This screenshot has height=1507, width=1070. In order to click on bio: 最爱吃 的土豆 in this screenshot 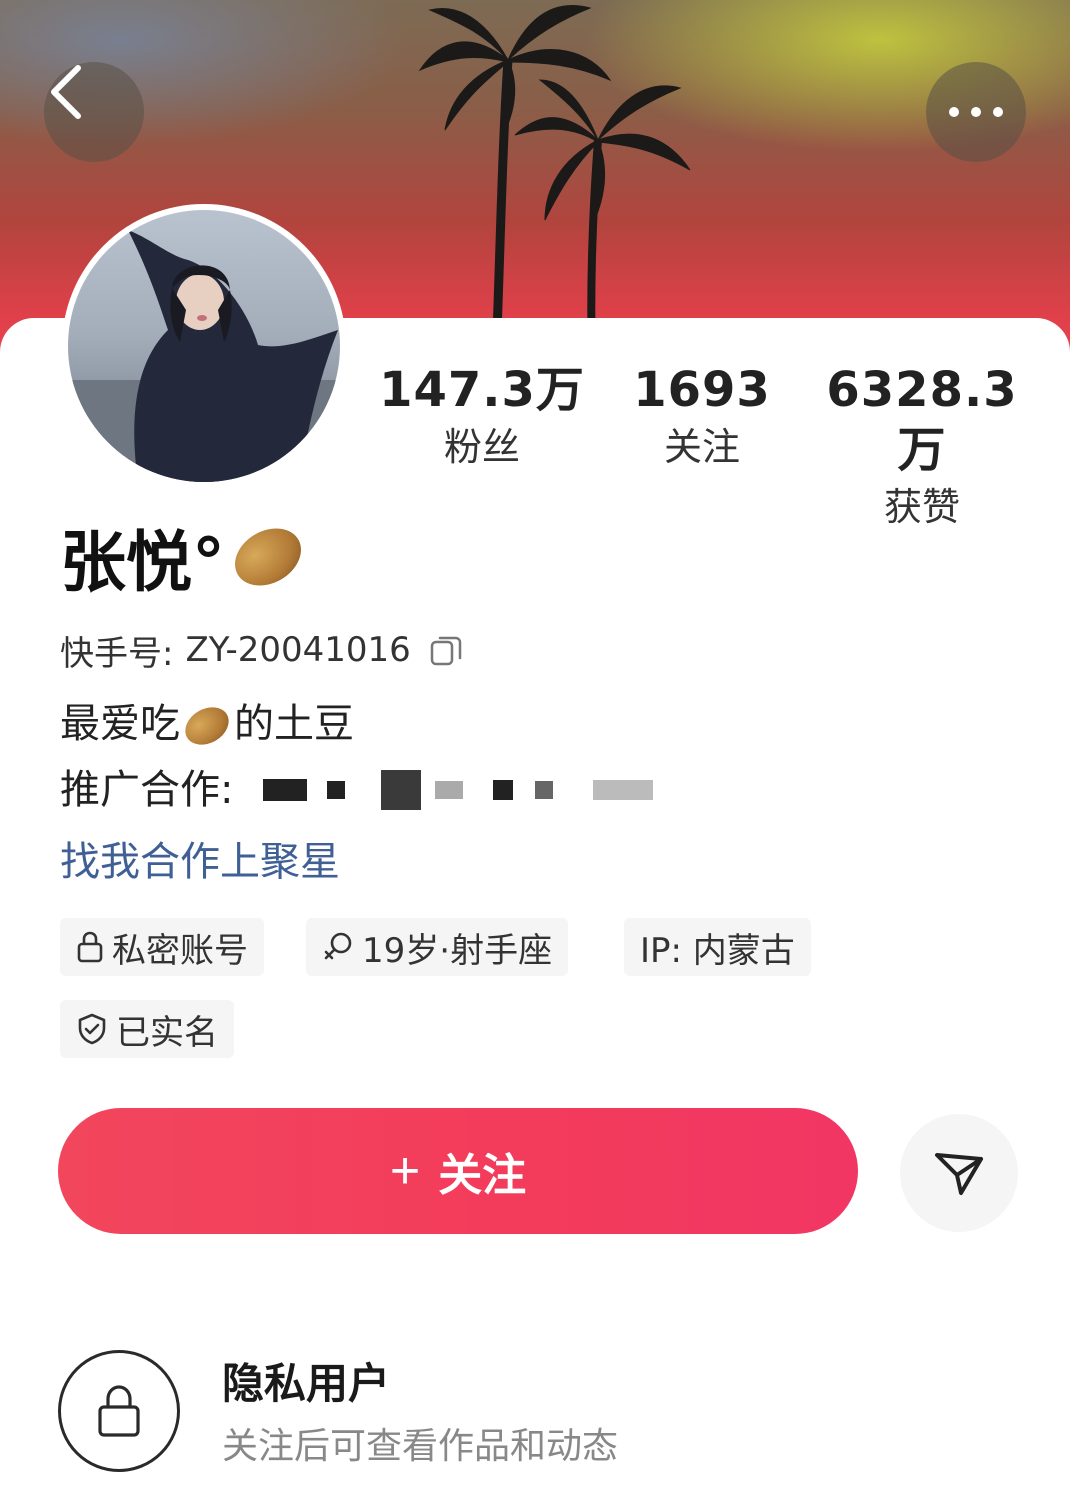, I will do `click(207, 724)`.